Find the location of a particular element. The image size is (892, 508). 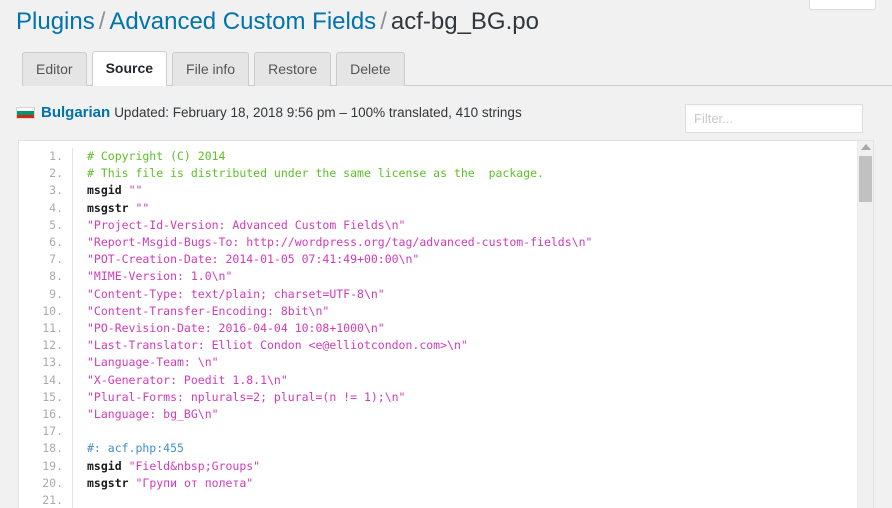

tab-delete: Delete is located at coordinates (370, 69).